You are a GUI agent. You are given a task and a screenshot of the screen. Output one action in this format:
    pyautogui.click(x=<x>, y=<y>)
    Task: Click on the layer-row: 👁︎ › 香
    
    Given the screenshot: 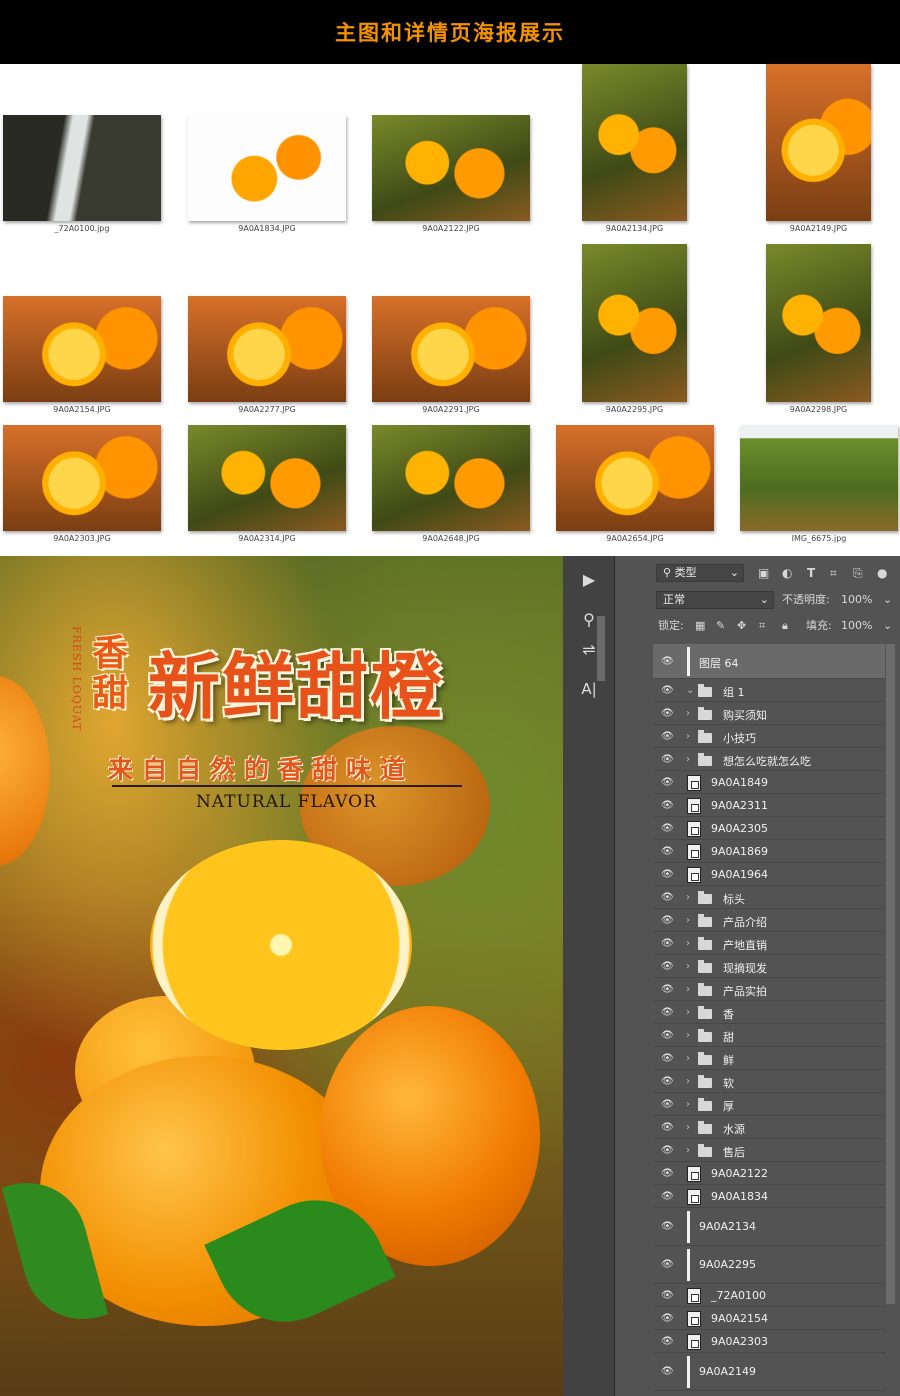 What is the action you would take?
    pyautogui.click(x=769, y=1012)
    